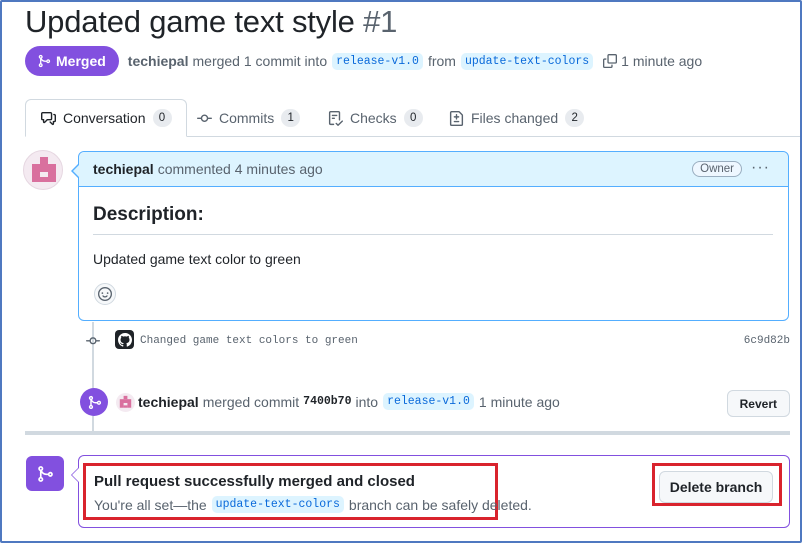 The image size is (802, 543). Describe the element at coordinates (575, 118) in the screenshot. I see `tab-files-changed-count: 2` at that location.